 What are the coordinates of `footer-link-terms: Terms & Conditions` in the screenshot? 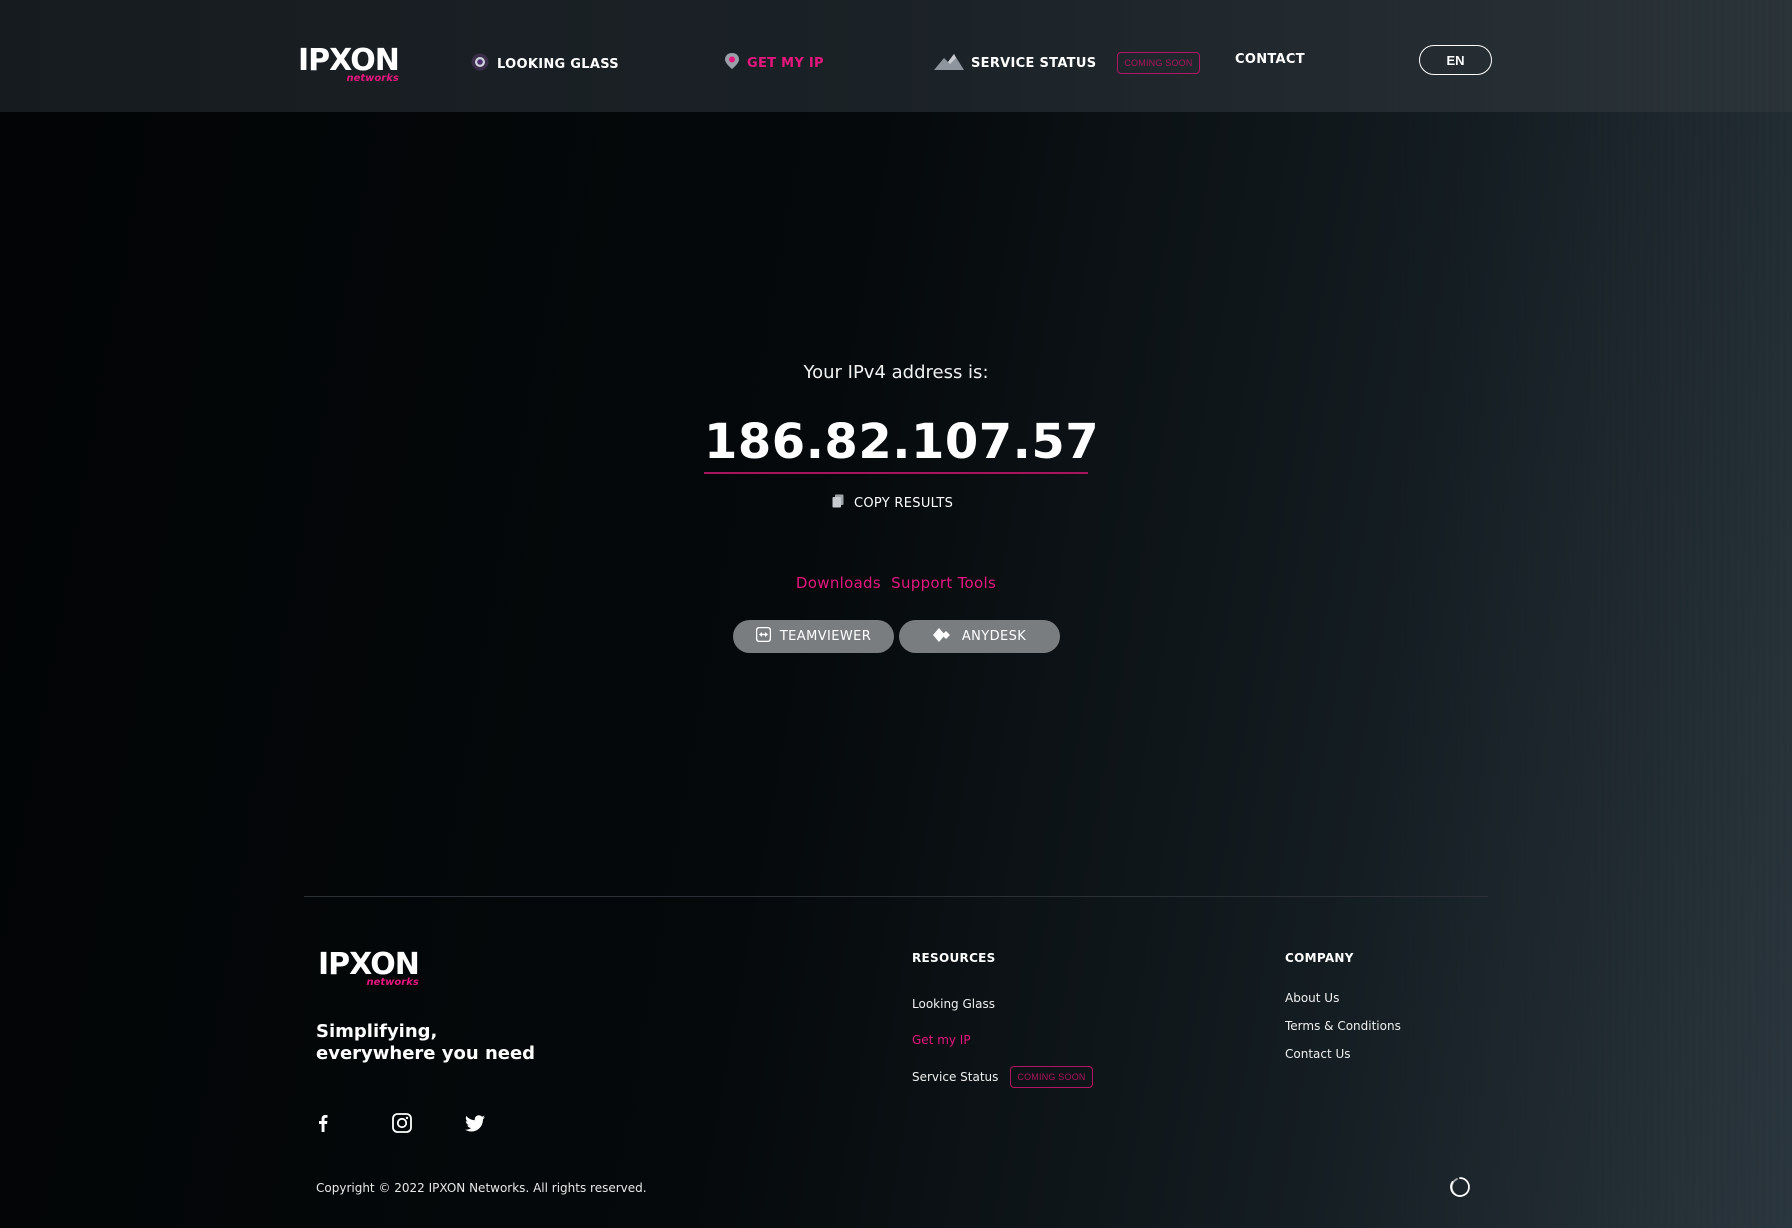 It's located at (1343, 1026).